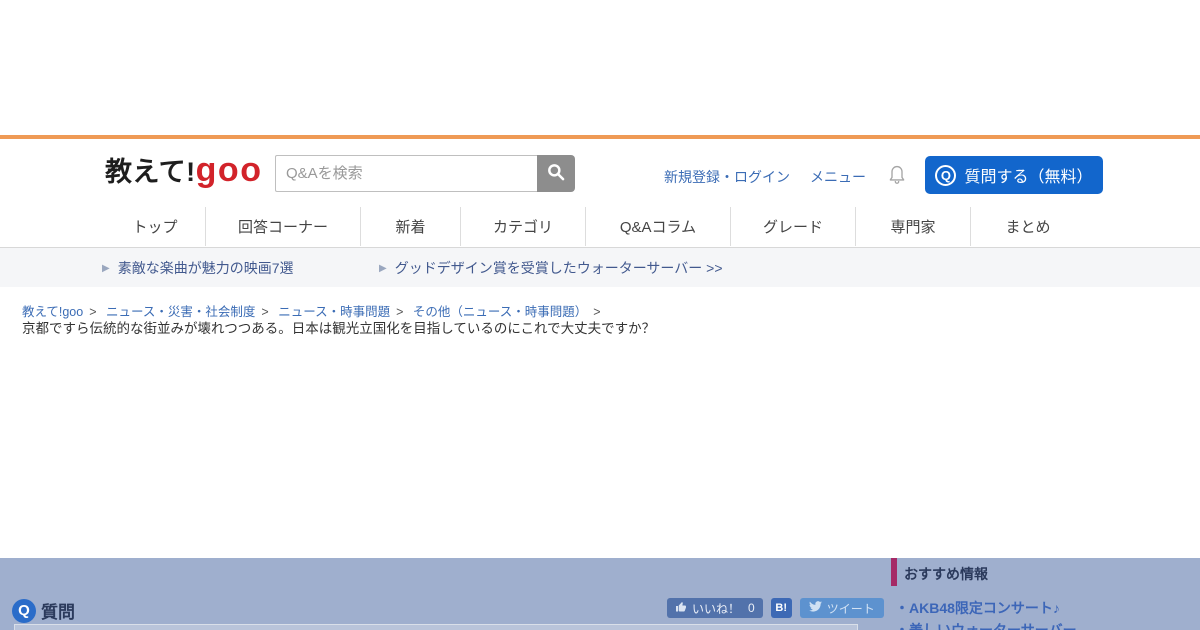  What do you see at coordinates (850, 608) in the screenshot?
I see `tweet-label: ツイート` at bounding box center [850, 608].